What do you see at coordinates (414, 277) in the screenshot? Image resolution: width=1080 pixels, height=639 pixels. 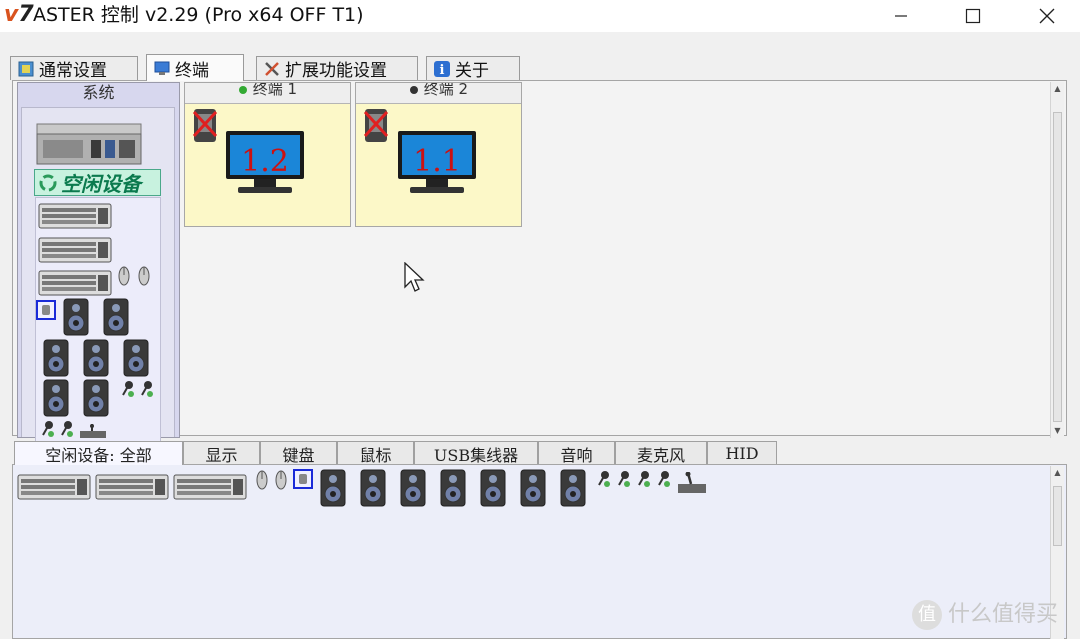 I see `mouse-cursor-icon` at bounding box center [414, 277].